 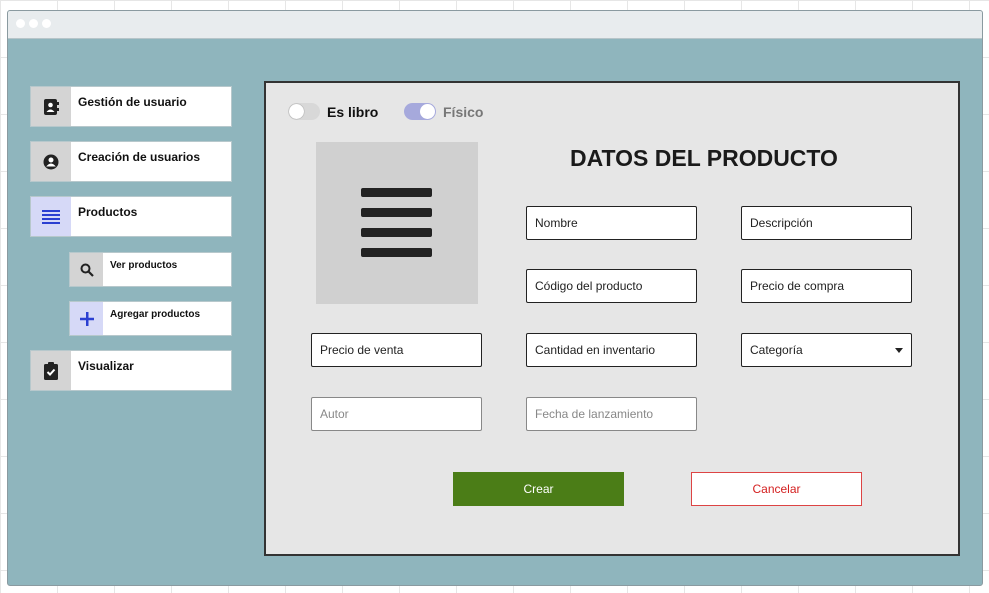 I want to click on plus-icon, so click(x=86, y=318).